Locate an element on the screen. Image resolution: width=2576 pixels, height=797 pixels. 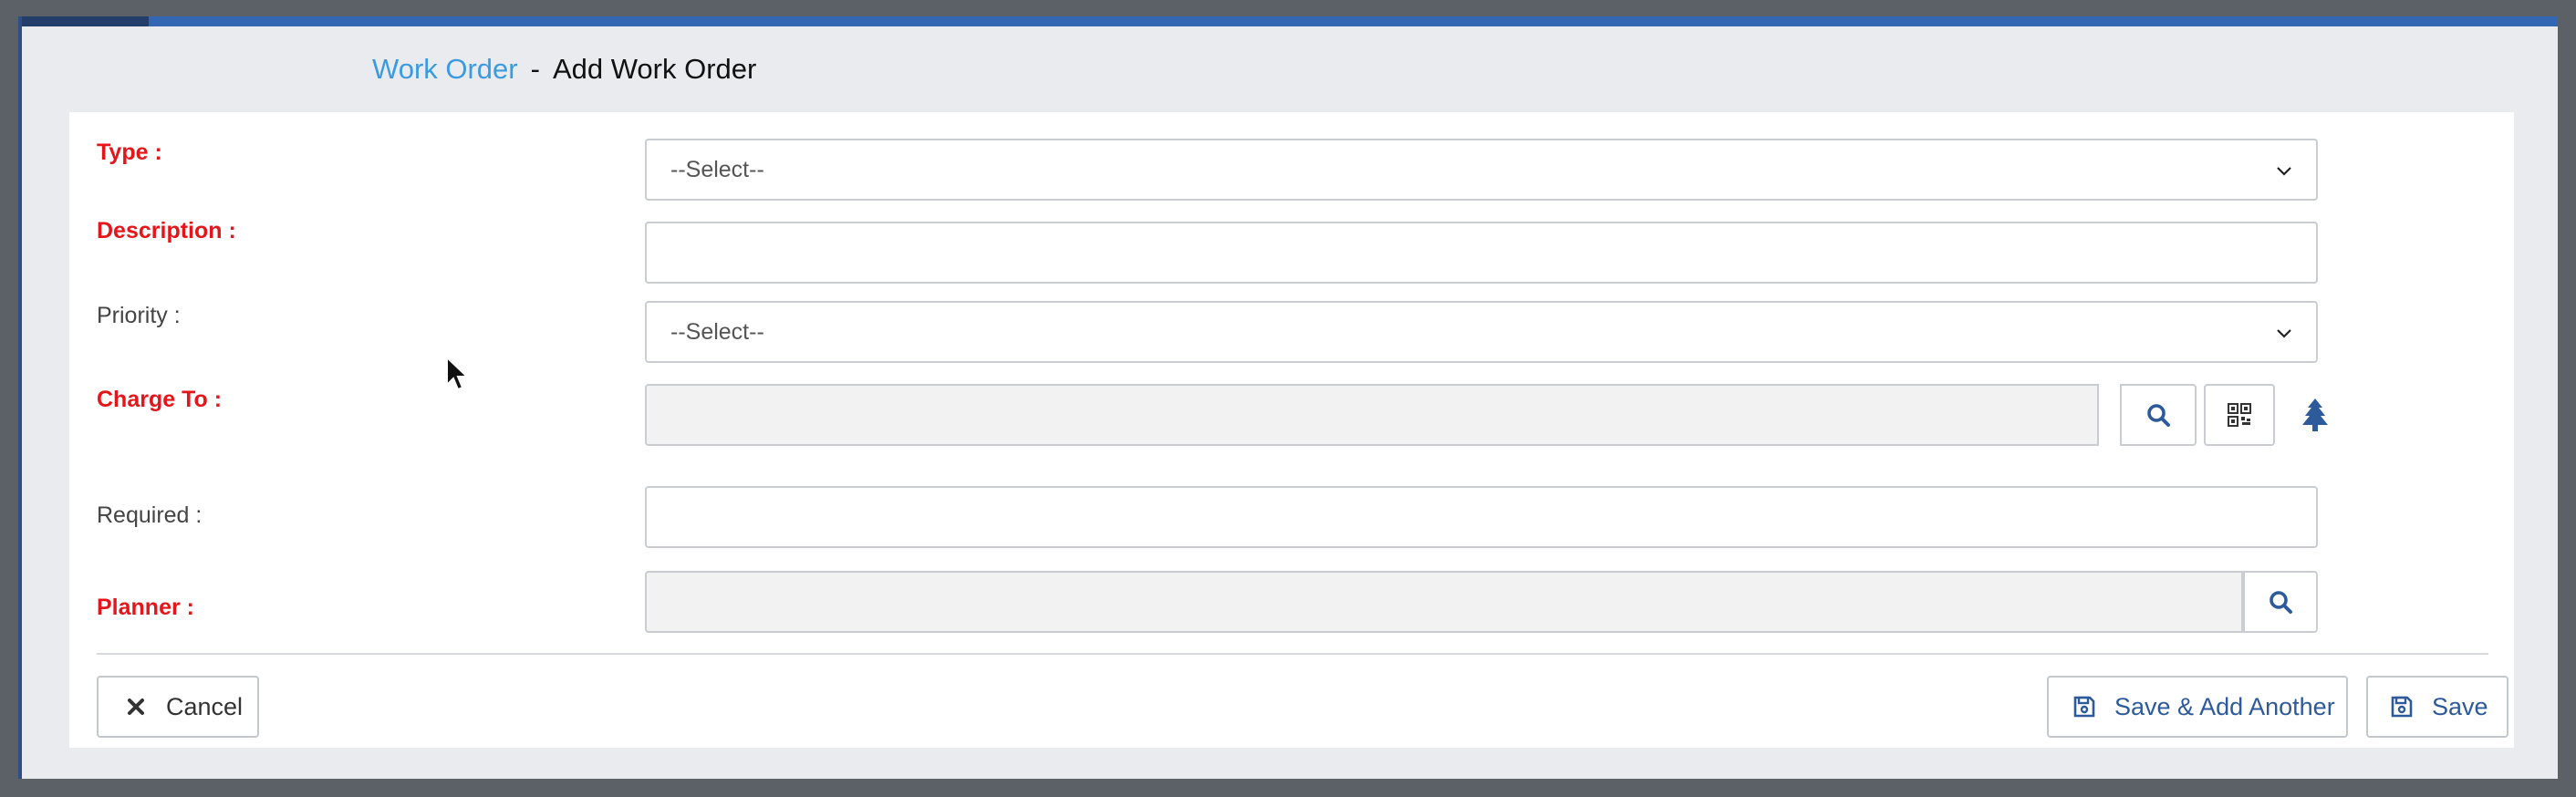
tree-icon is located at coordinates (2315, 414).